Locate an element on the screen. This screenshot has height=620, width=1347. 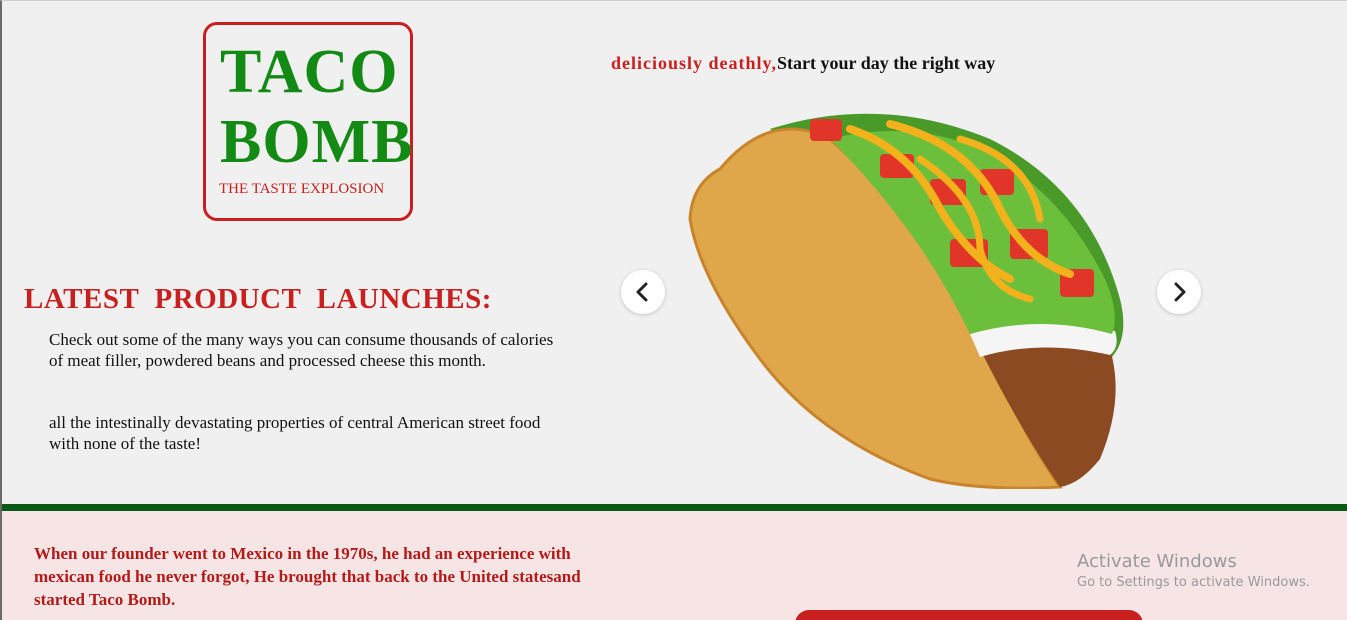
carousel-next-button is located at coordinates (1179, 292).